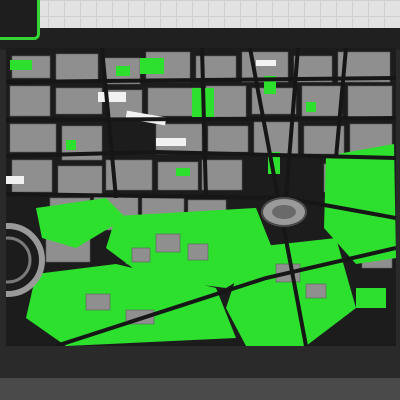 This screenshot has width=400, height=400. Describe the element at coordinates (200, 39) in the screenshot. I see `frame-top-lip` at that location.